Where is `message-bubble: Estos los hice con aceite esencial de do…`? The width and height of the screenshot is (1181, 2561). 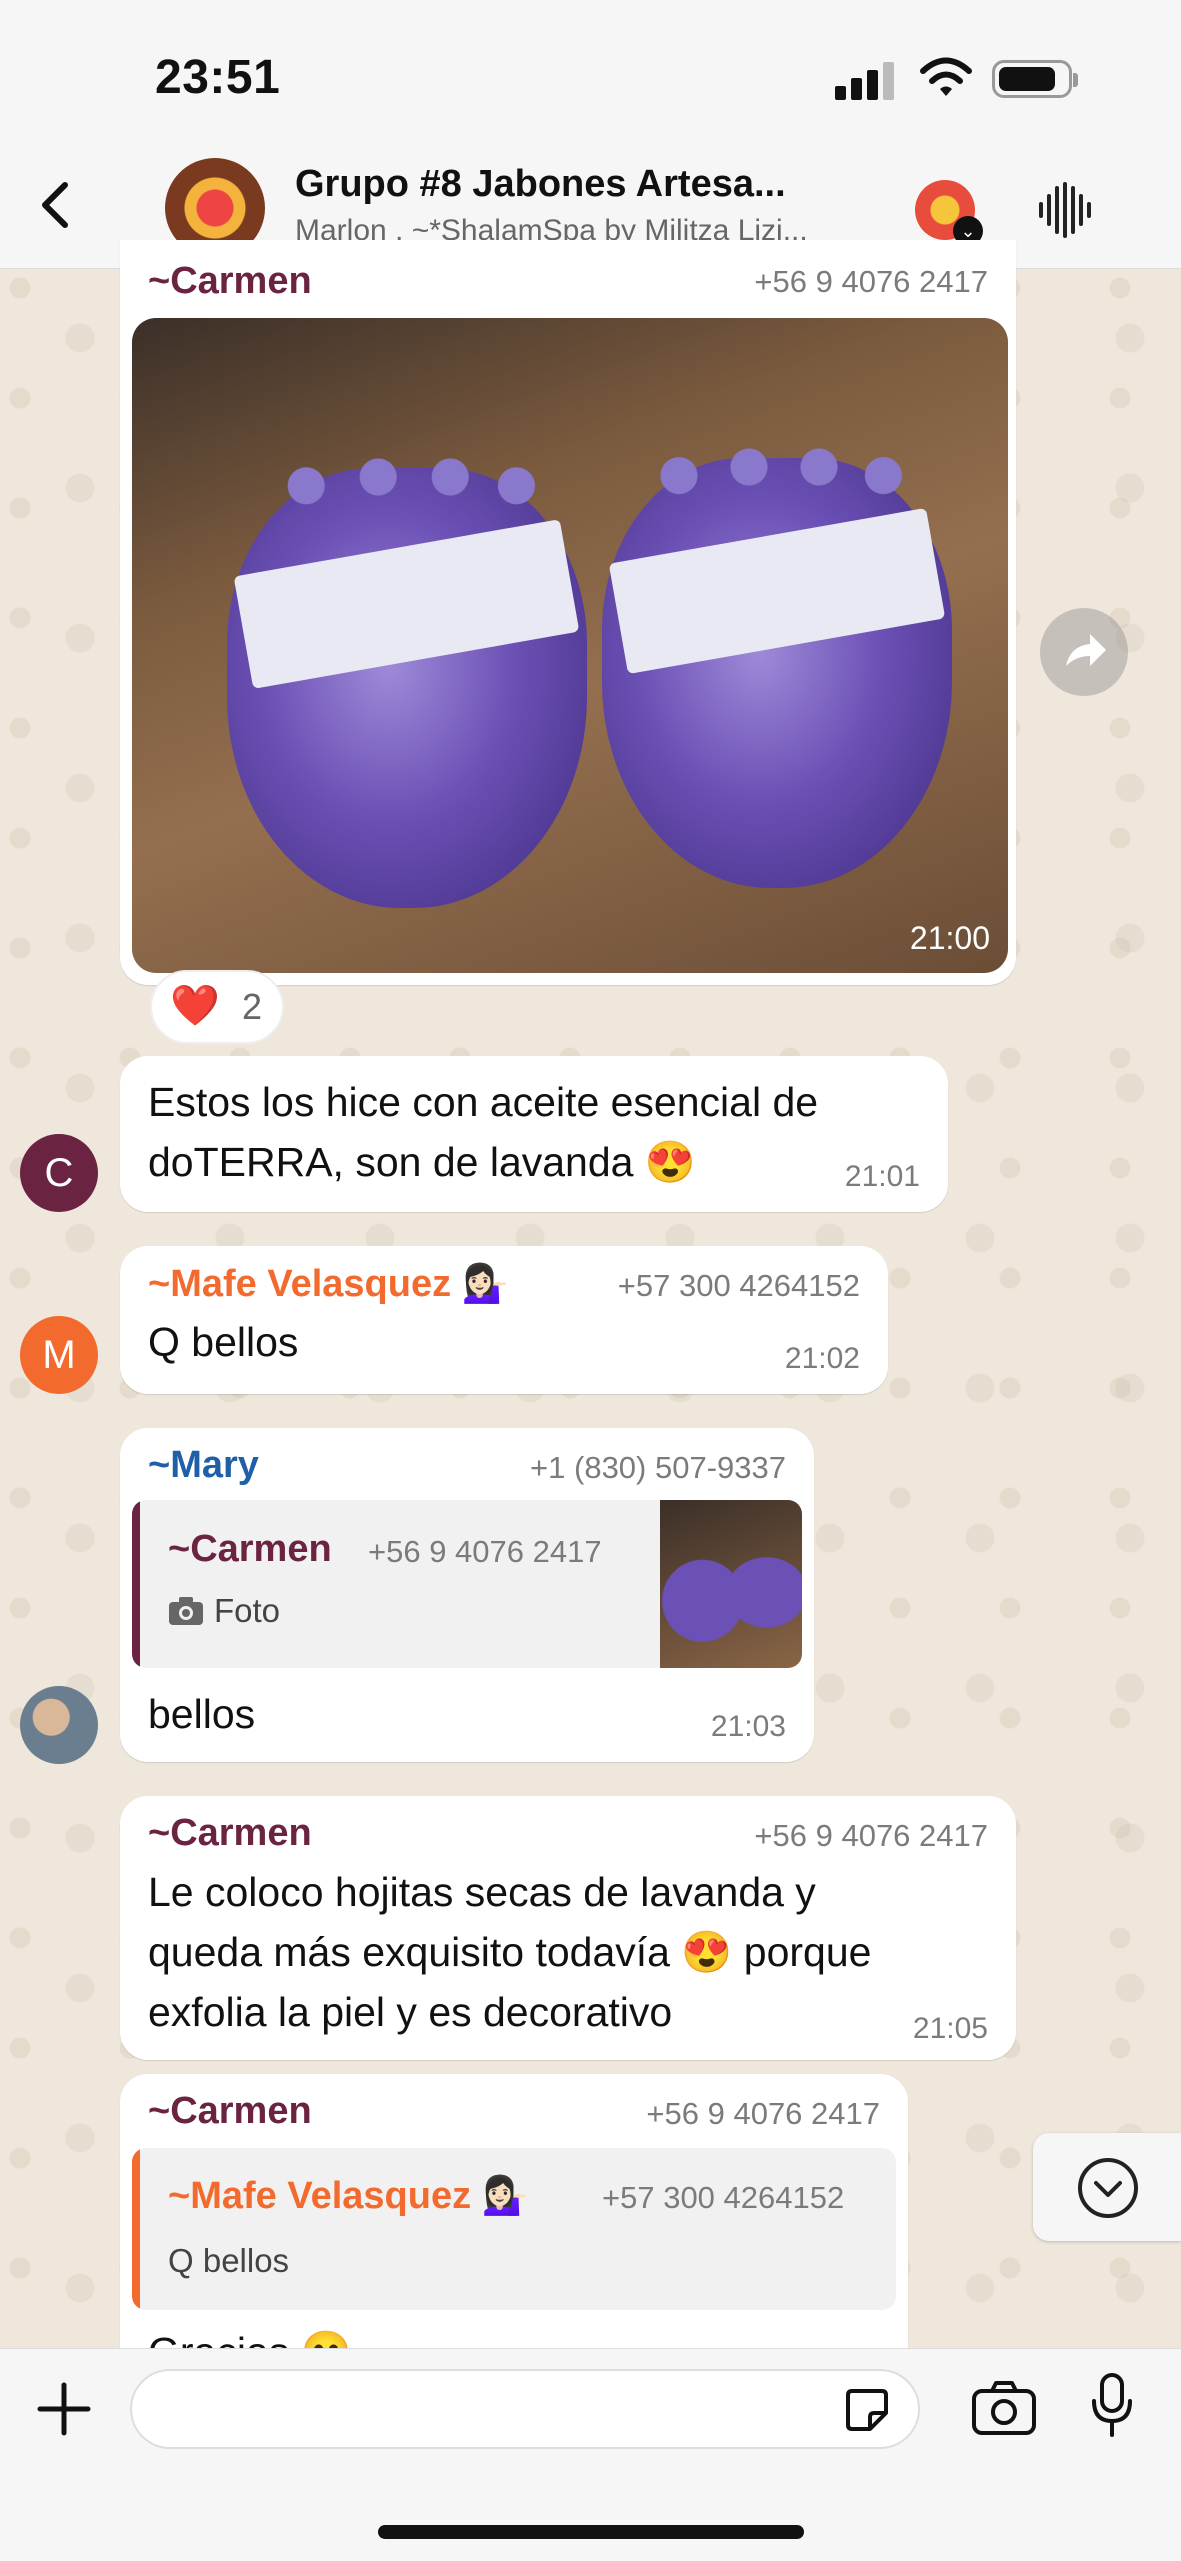 message-bubble: Estos los hice con aceite esencial de do… is located at coordinates (534, 1134).